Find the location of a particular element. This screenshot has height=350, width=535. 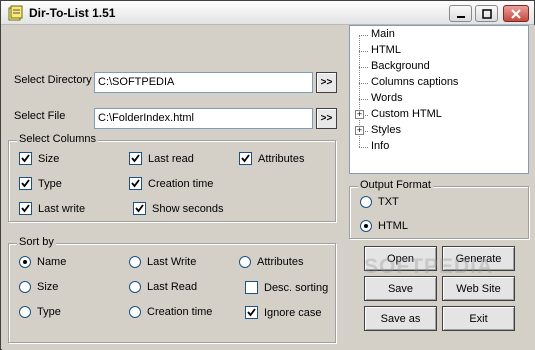

output-html-radio: HTML is located at coordinates (384, 226).